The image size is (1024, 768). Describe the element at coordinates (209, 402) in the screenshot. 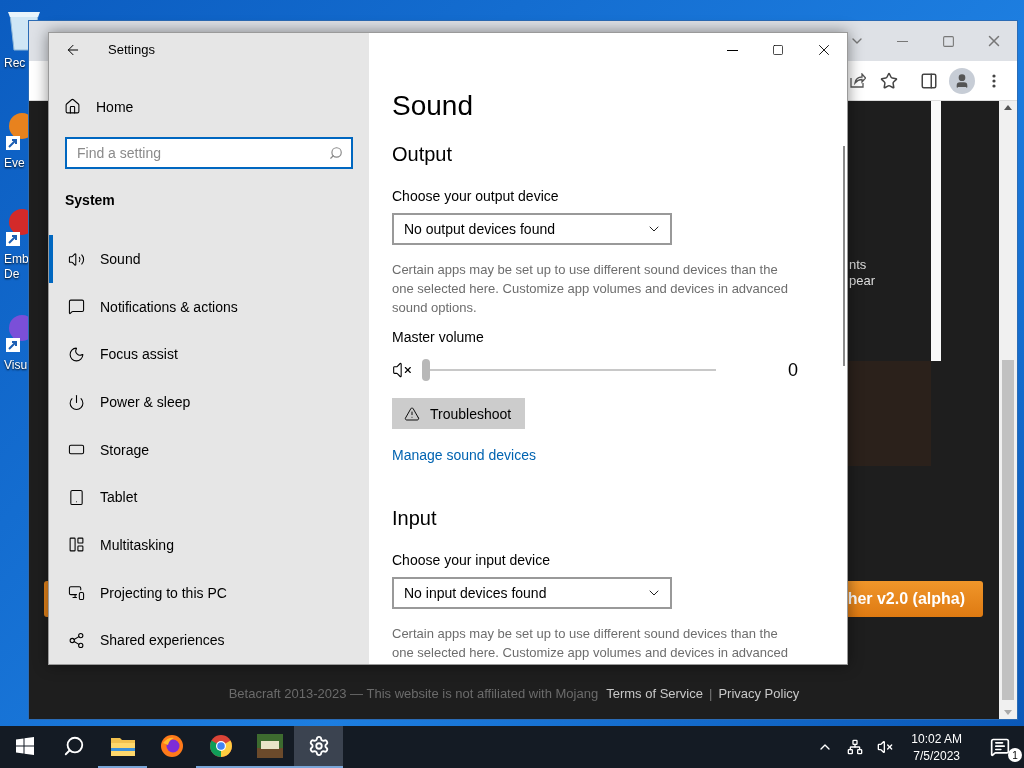

I see `nav-item: Power & sleep` at that location.